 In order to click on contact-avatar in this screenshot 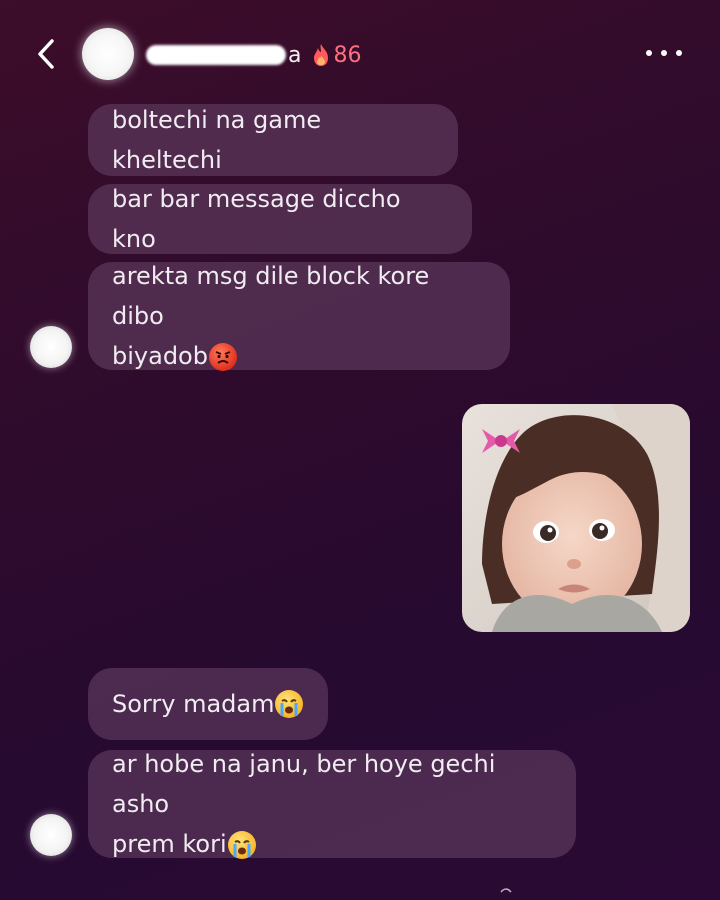, I will do `click(108, 54)`.